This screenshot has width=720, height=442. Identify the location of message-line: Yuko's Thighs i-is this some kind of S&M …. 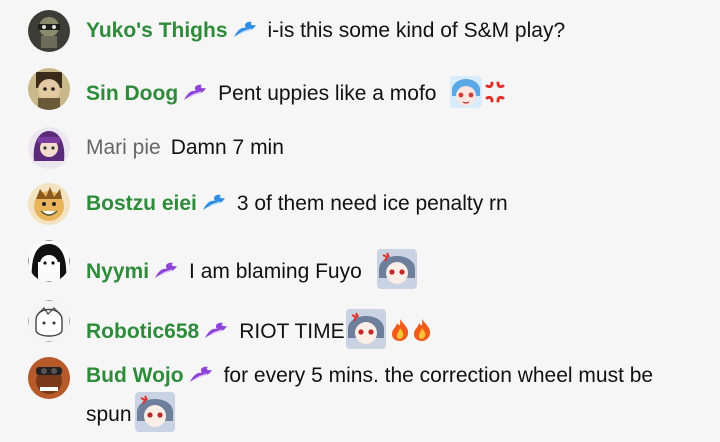
(383, 31).